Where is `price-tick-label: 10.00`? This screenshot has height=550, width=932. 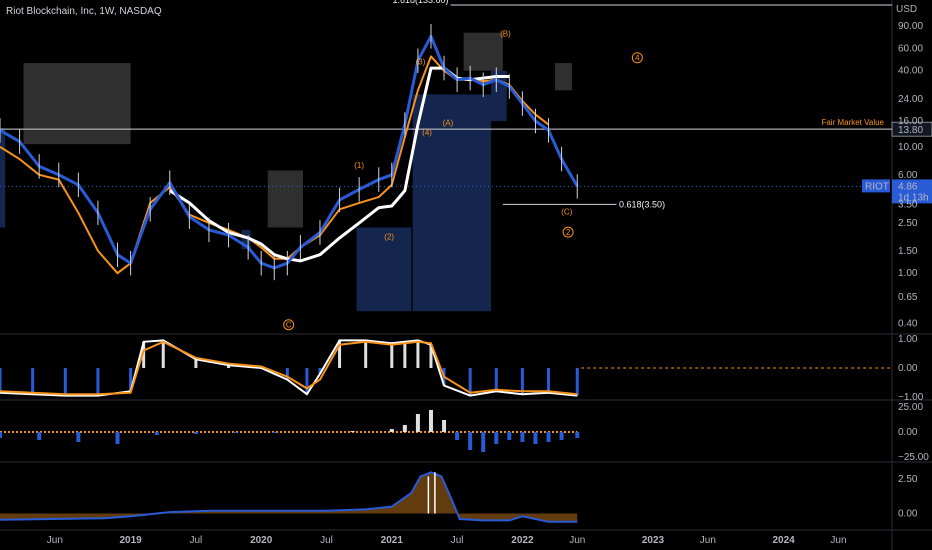
price-tick-label: 10.00 is located at coordinates (910, 147).